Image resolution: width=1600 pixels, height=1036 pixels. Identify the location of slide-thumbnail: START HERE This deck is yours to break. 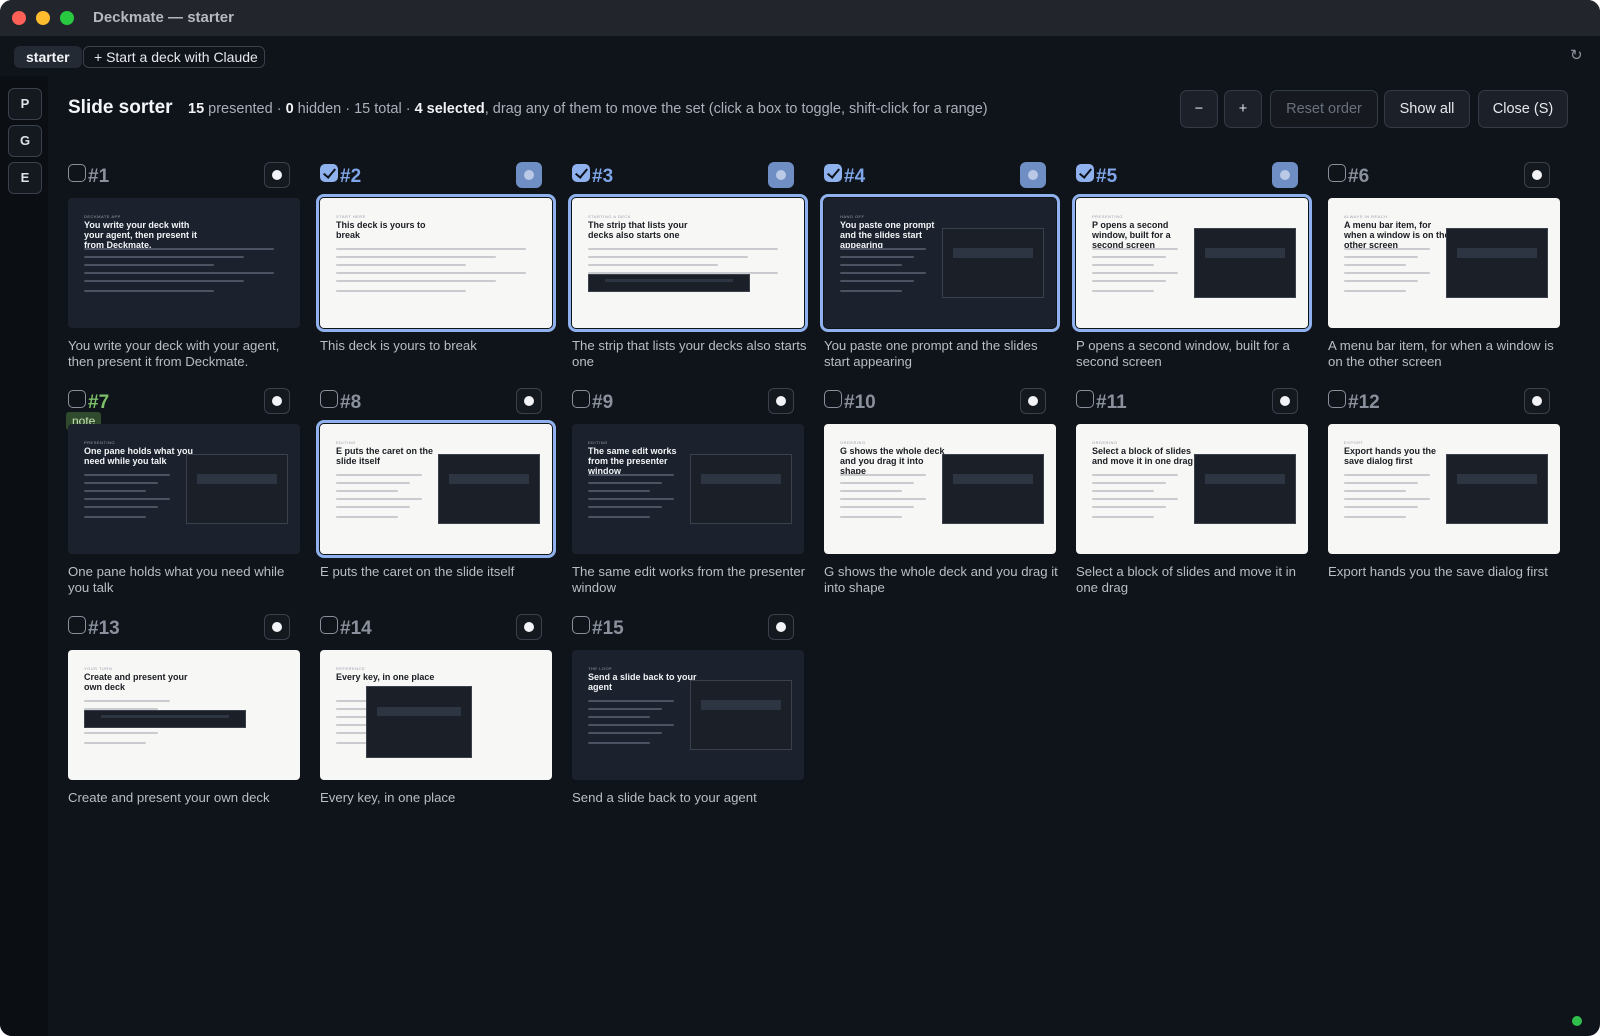
(436, 263).